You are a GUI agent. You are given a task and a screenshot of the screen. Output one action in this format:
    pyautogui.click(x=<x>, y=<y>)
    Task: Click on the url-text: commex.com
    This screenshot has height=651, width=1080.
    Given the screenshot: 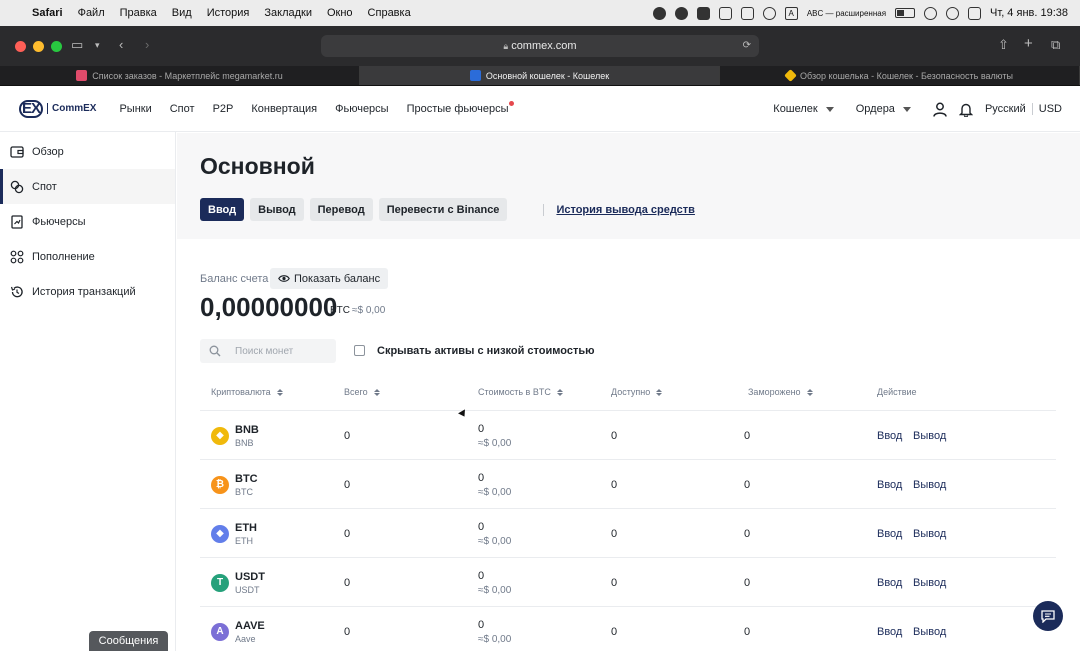 What is the action you would take?
    pyautogui.click(x=544, y=46)
    